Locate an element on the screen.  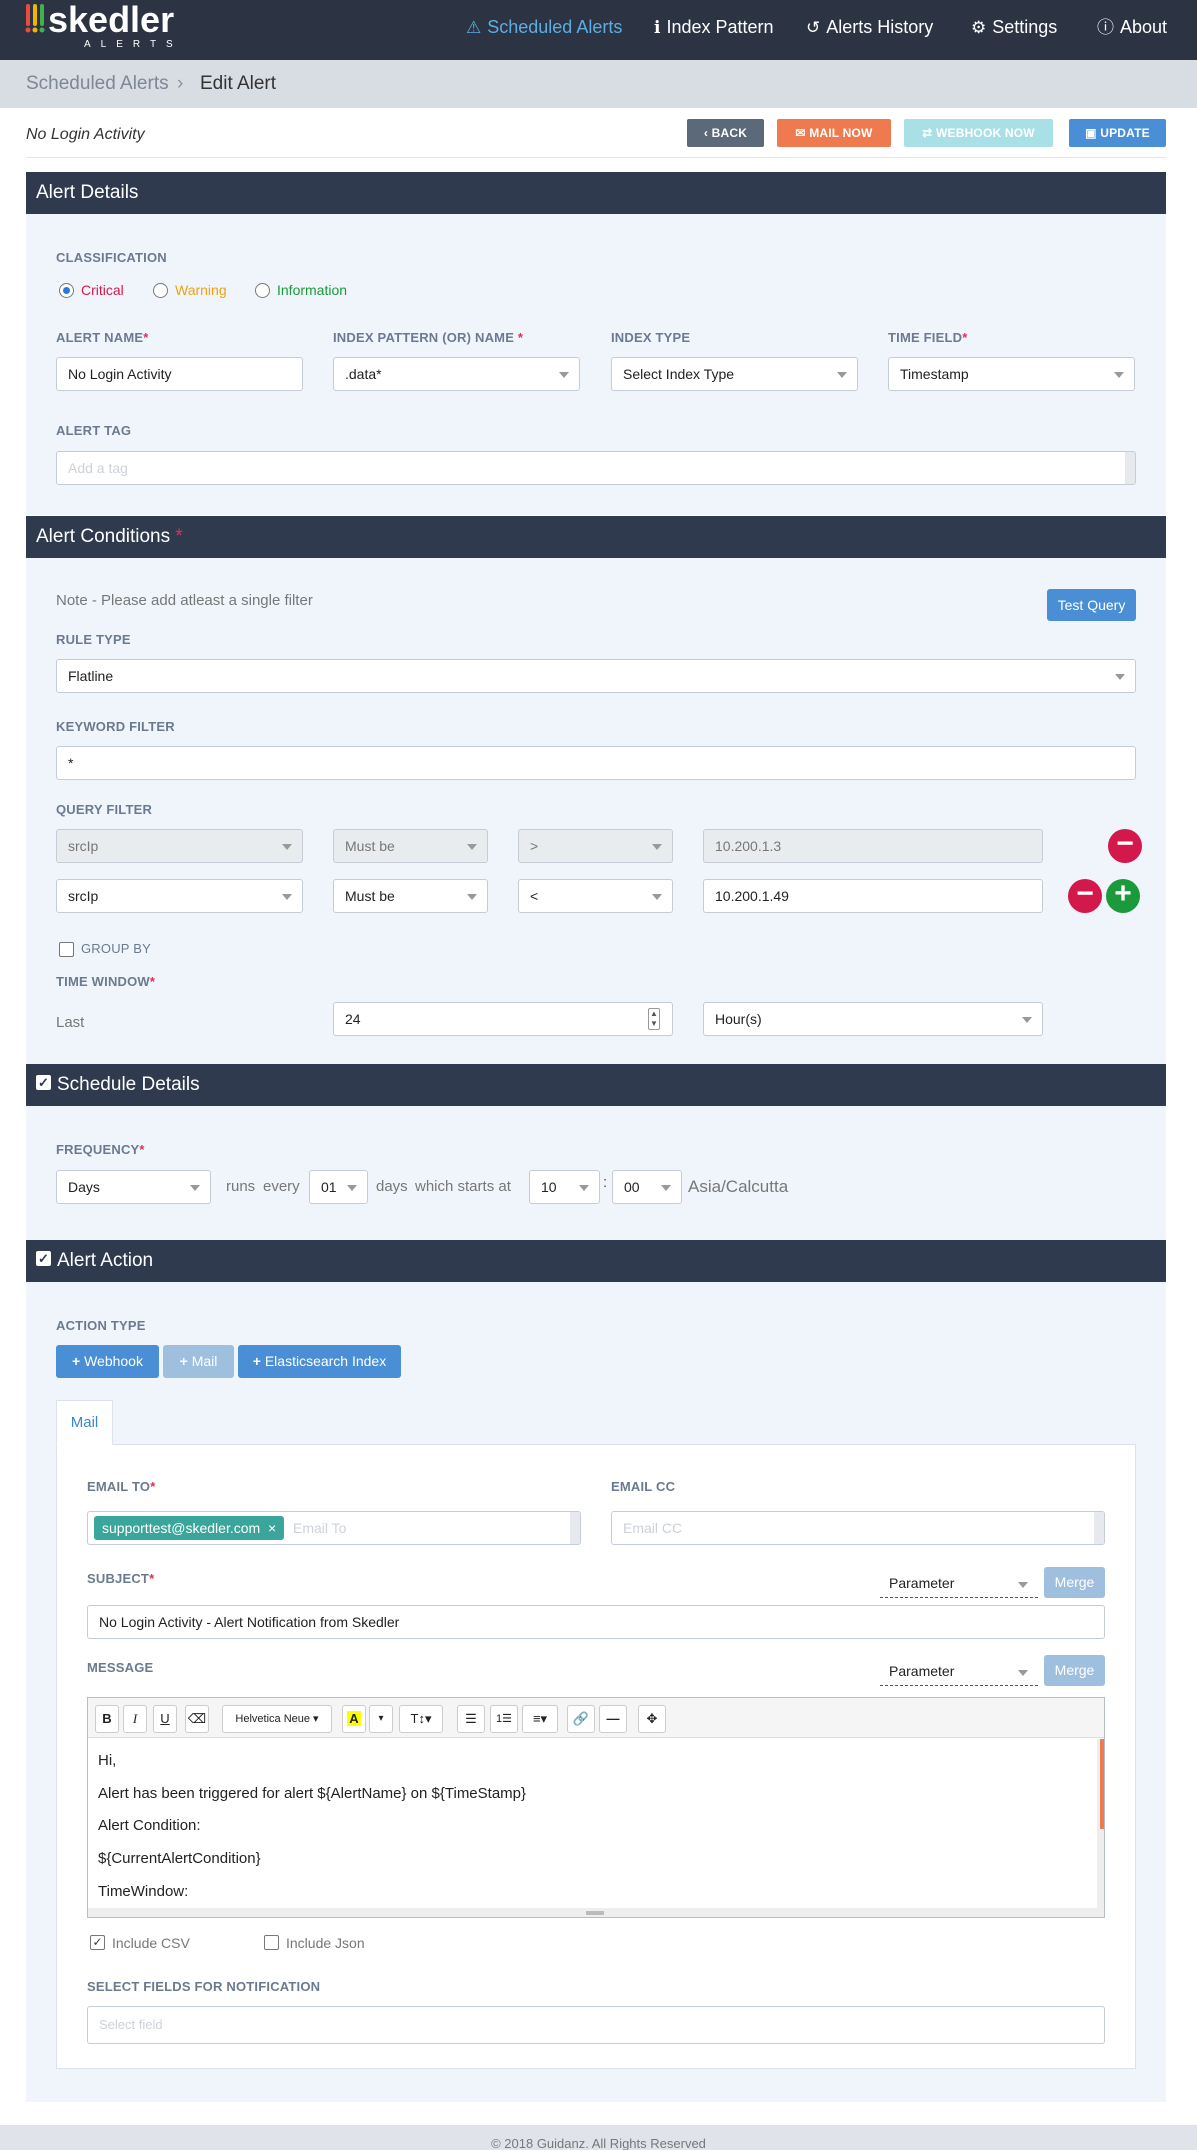
nav-about: ⓘ About is located at coordinates (1132, 27).